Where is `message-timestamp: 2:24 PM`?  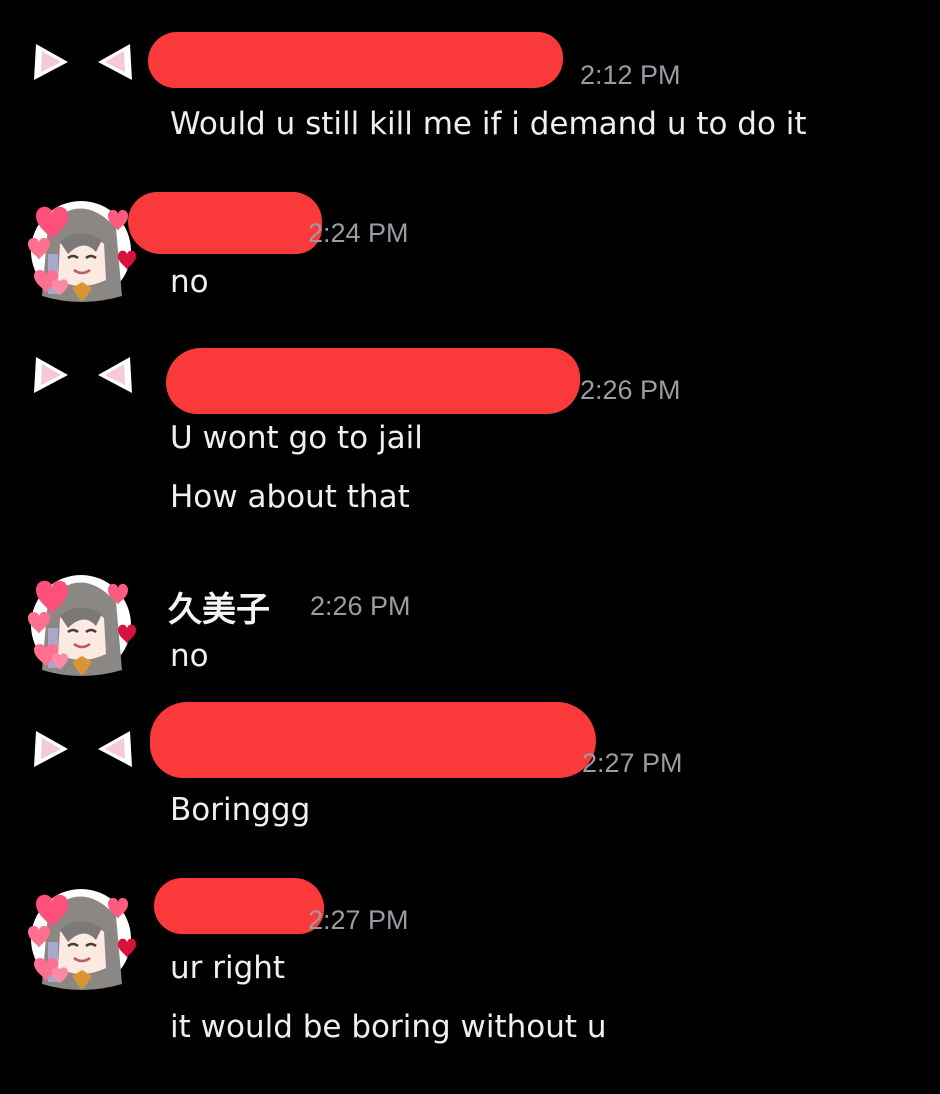 message-timestamp: 2:24 PM is located at coordinates (358, 233).